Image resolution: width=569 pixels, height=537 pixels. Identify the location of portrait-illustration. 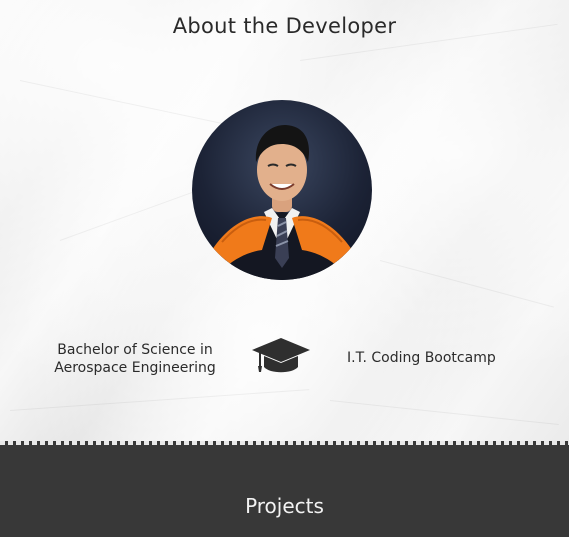
(282, 202).